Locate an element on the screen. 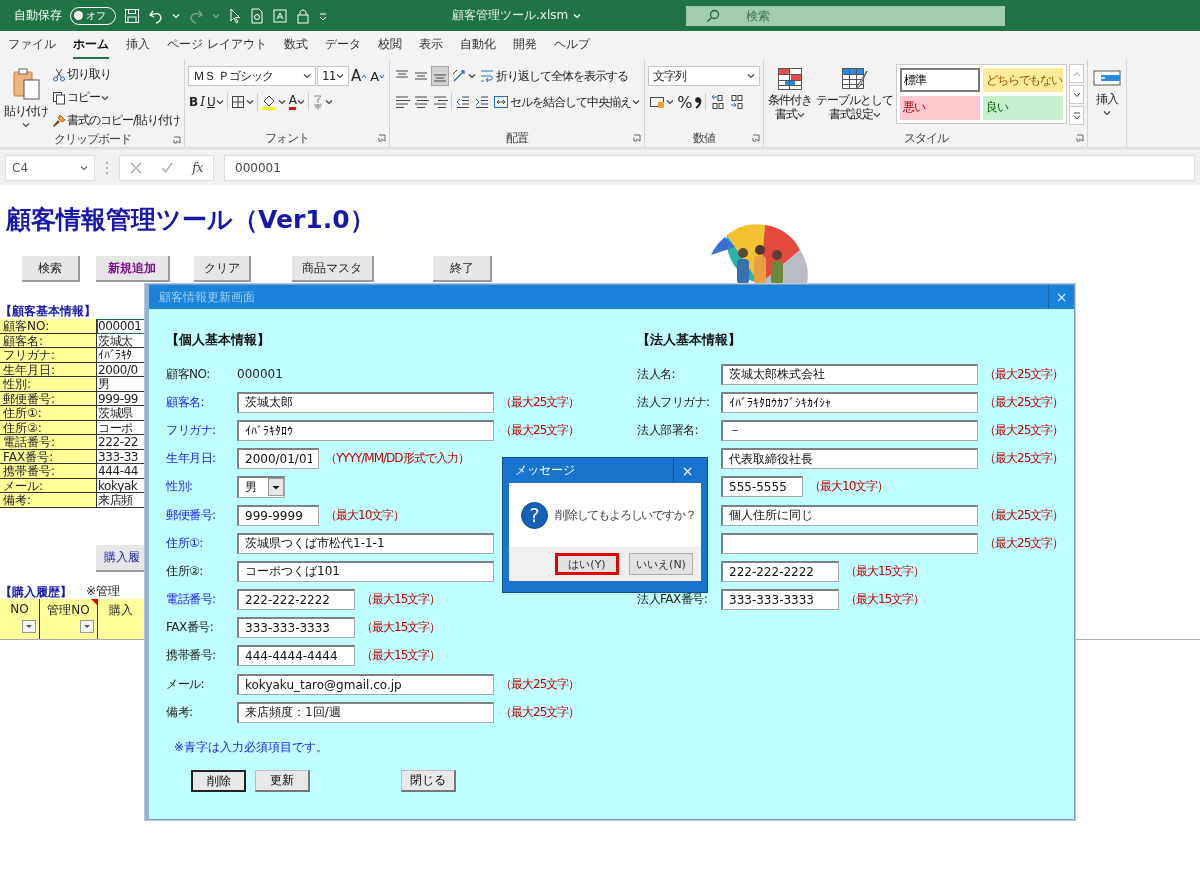 The width and height of the screenshot is (1200, 878). cut-button: 切り取り is located at coordinates (116, 74).